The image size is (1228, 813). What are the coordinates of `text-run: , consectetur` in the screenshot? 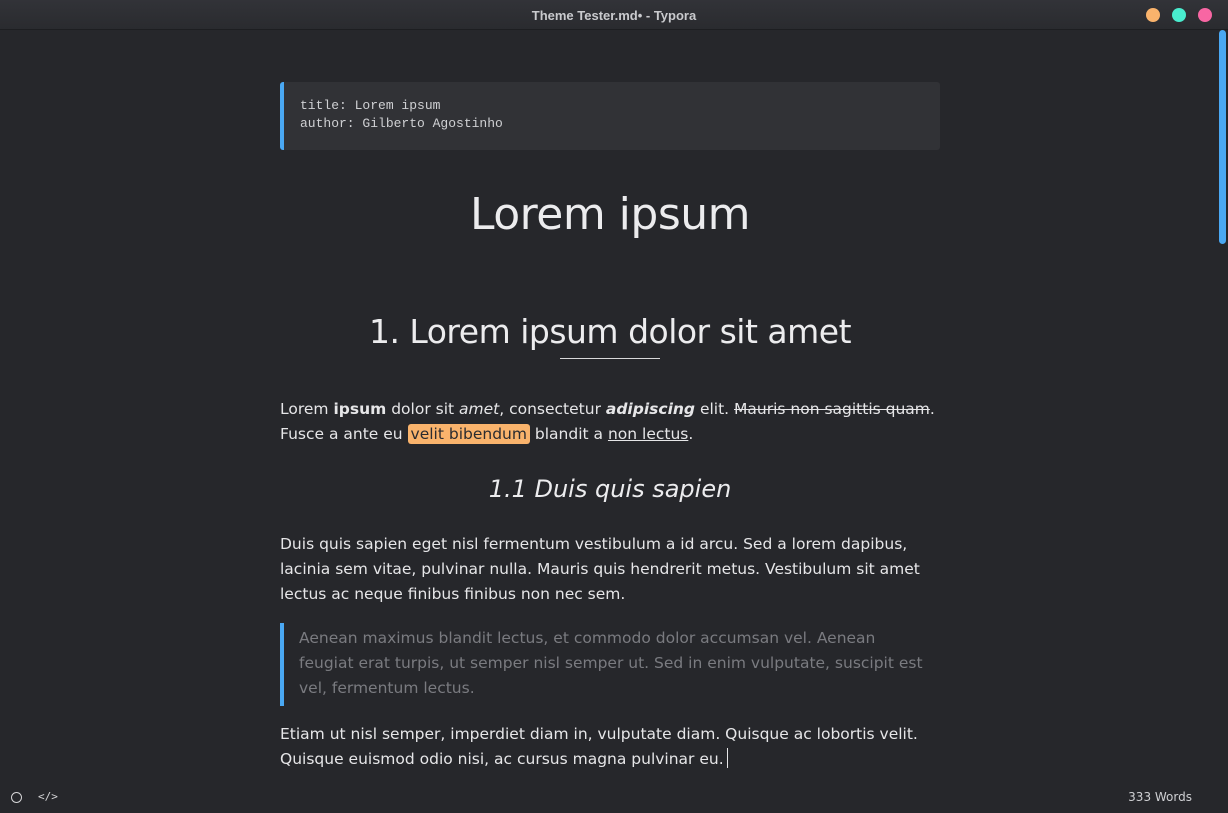 It's located at (552, 409).